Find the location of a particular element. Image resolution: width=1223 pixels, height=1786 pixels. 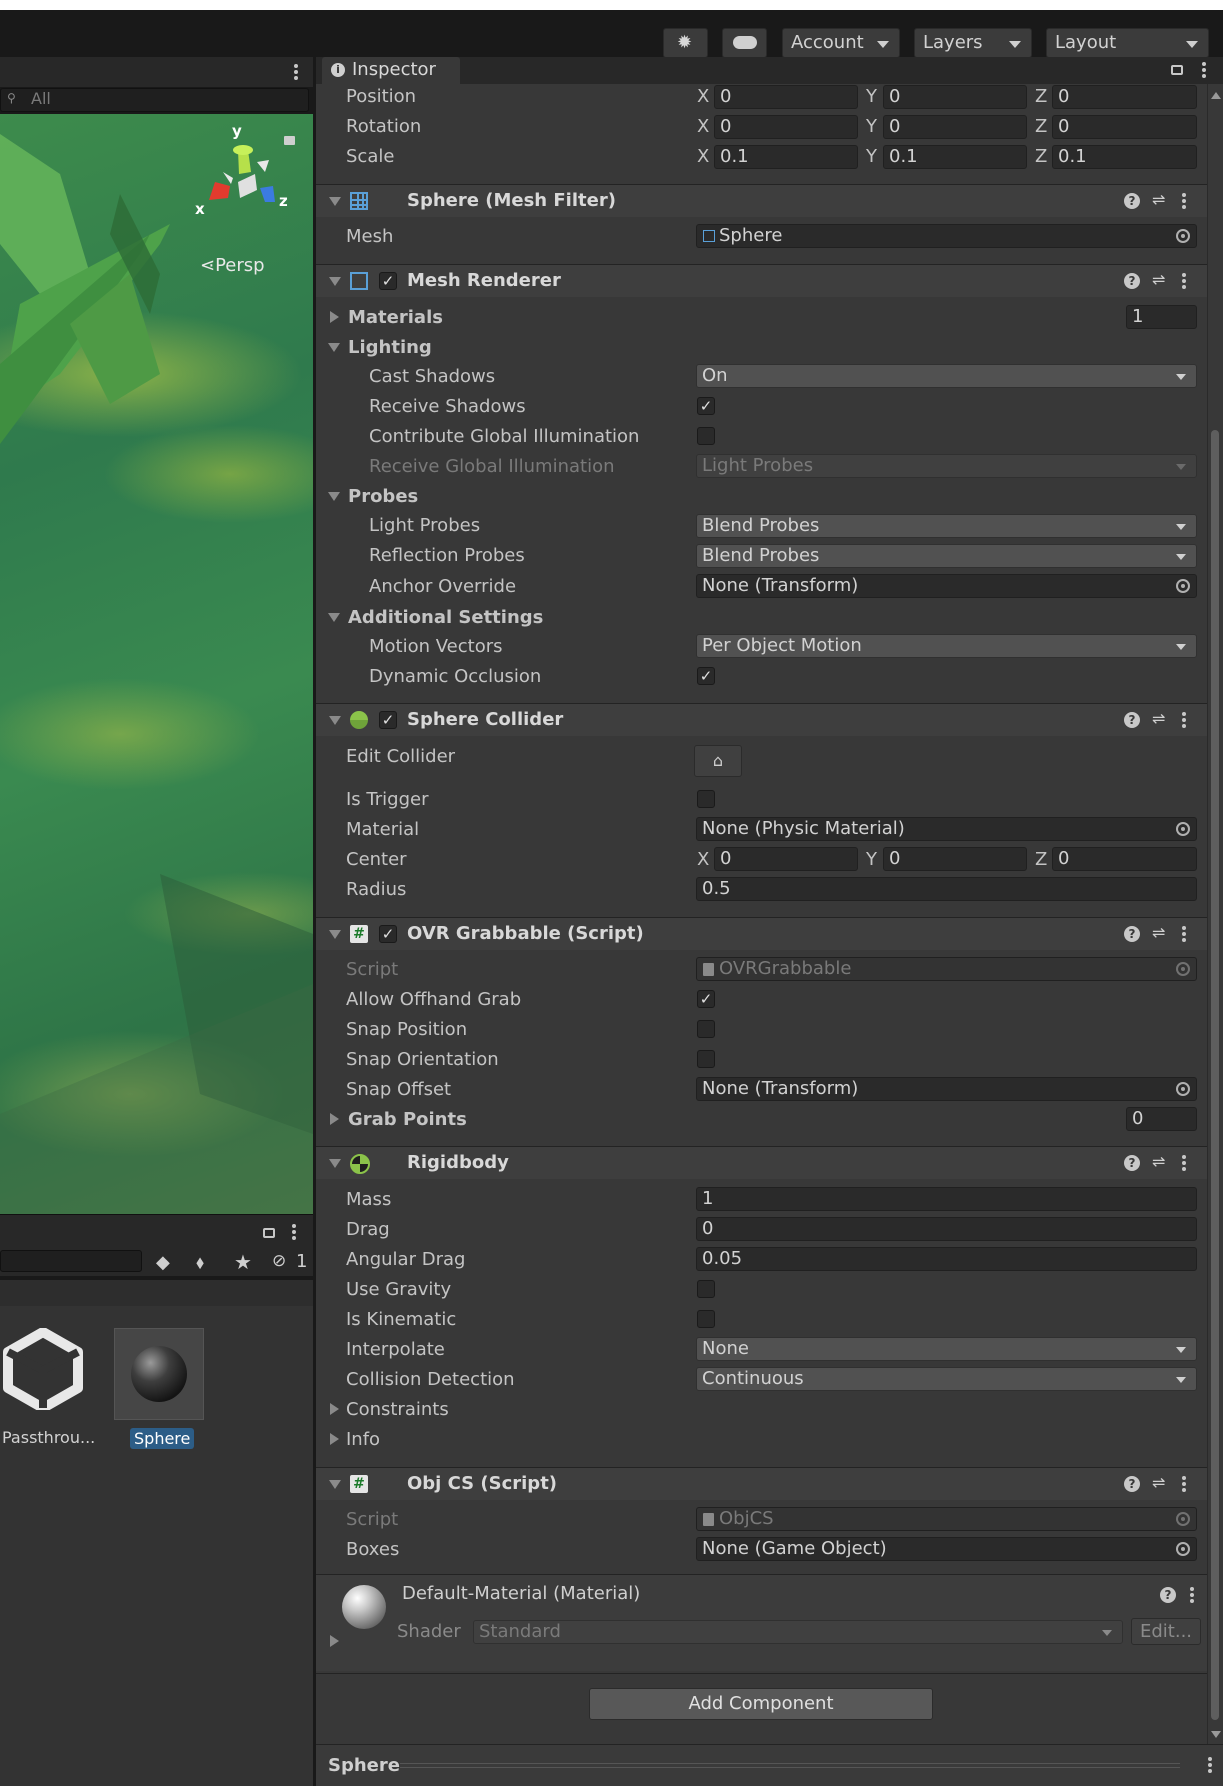

account-dropdown: Account is located at coordinates (841, 43).